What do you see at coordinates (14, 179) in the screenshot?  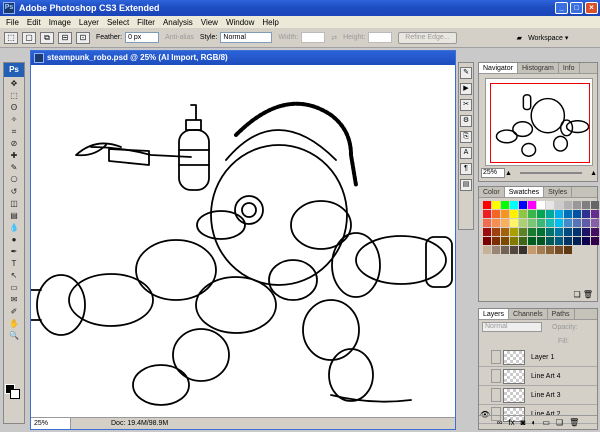 I see `clone-stamp-tool-icon: ⎔` at bounding box center [14, 179].